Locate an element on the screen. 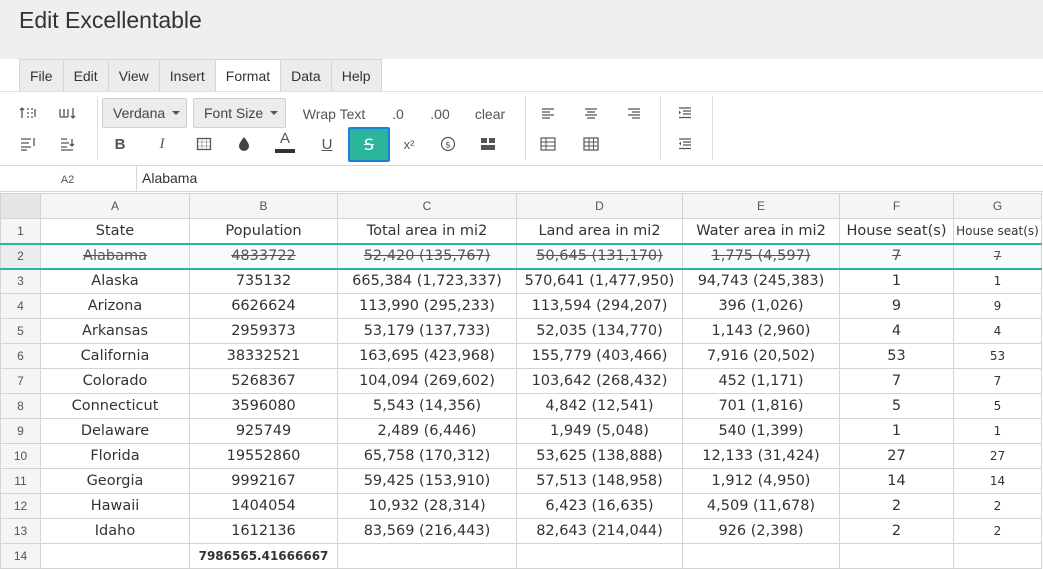  cell: Delaware is located at coordinates (115, 431).